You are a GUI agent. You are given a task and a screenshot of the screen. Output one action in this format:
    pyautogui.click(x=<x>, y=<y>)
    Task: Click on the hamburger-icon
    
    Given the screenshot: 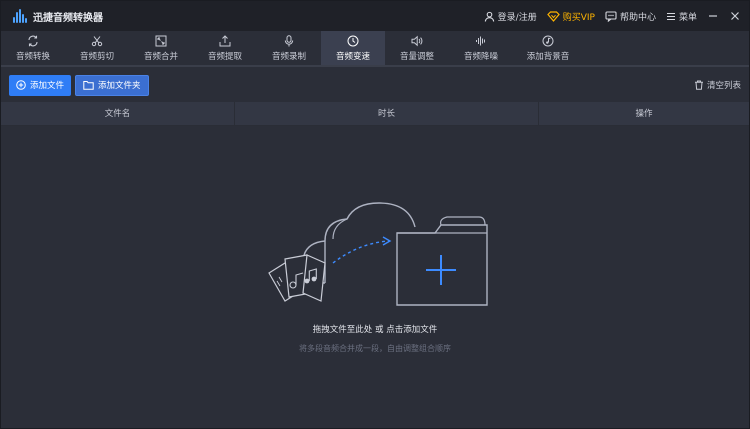 What is the action you would take?
    pyautogui.click(x=670, y=16)
    